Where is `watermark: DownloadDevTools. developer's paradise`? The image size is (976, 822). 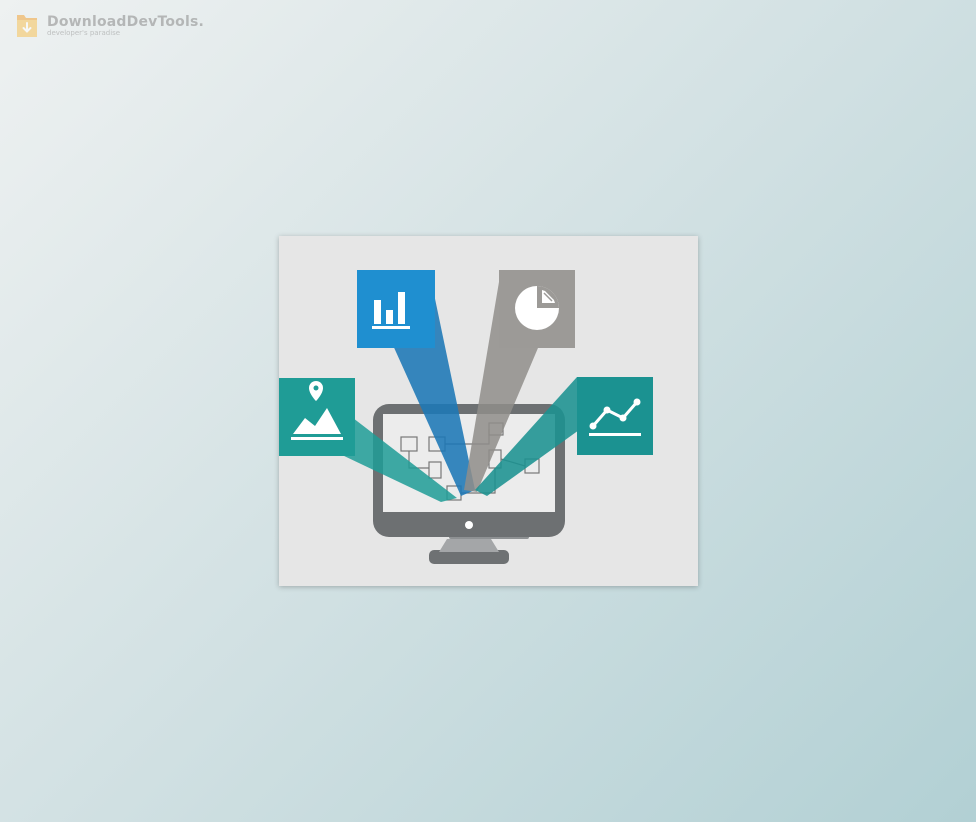
watermark: DownloadDevTools. developer's paradise is located at coordinates (109, 26).